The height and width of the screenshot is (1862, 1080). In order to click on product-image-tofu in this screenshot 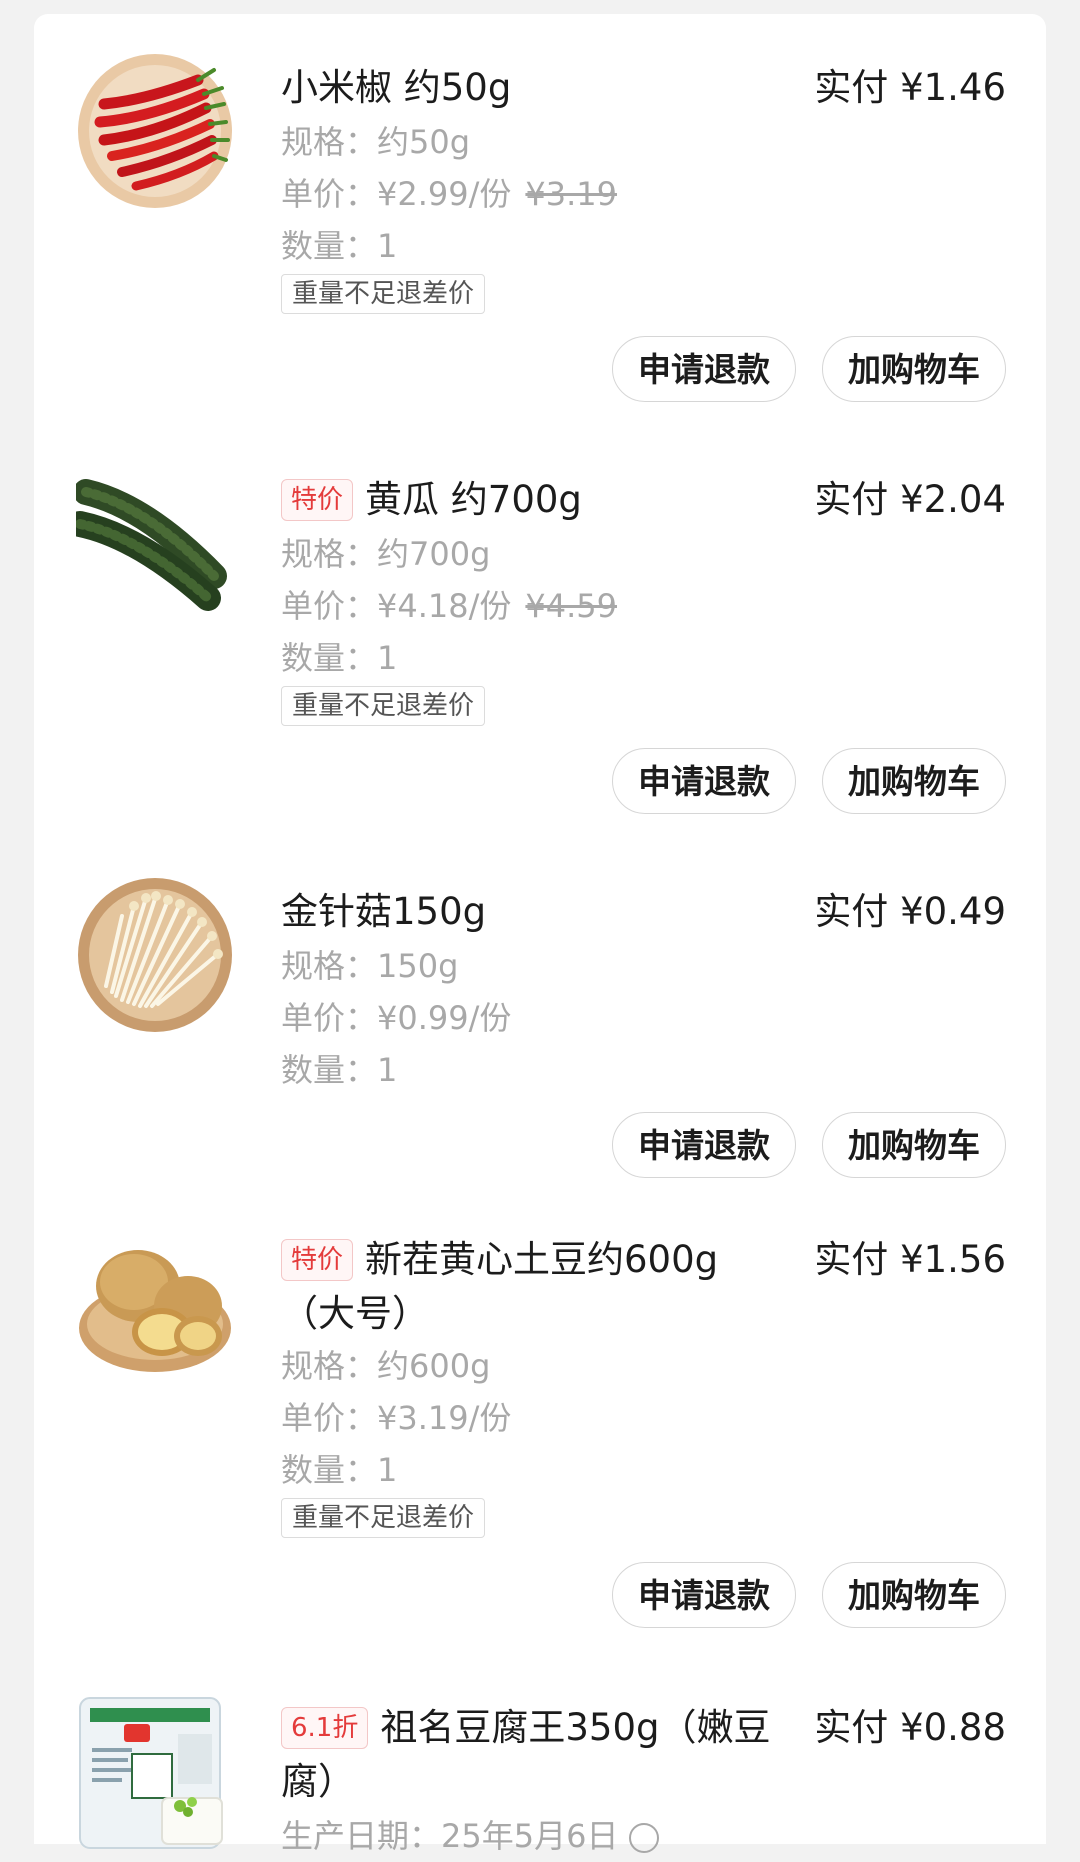, I will do `click(155, 1773)`.